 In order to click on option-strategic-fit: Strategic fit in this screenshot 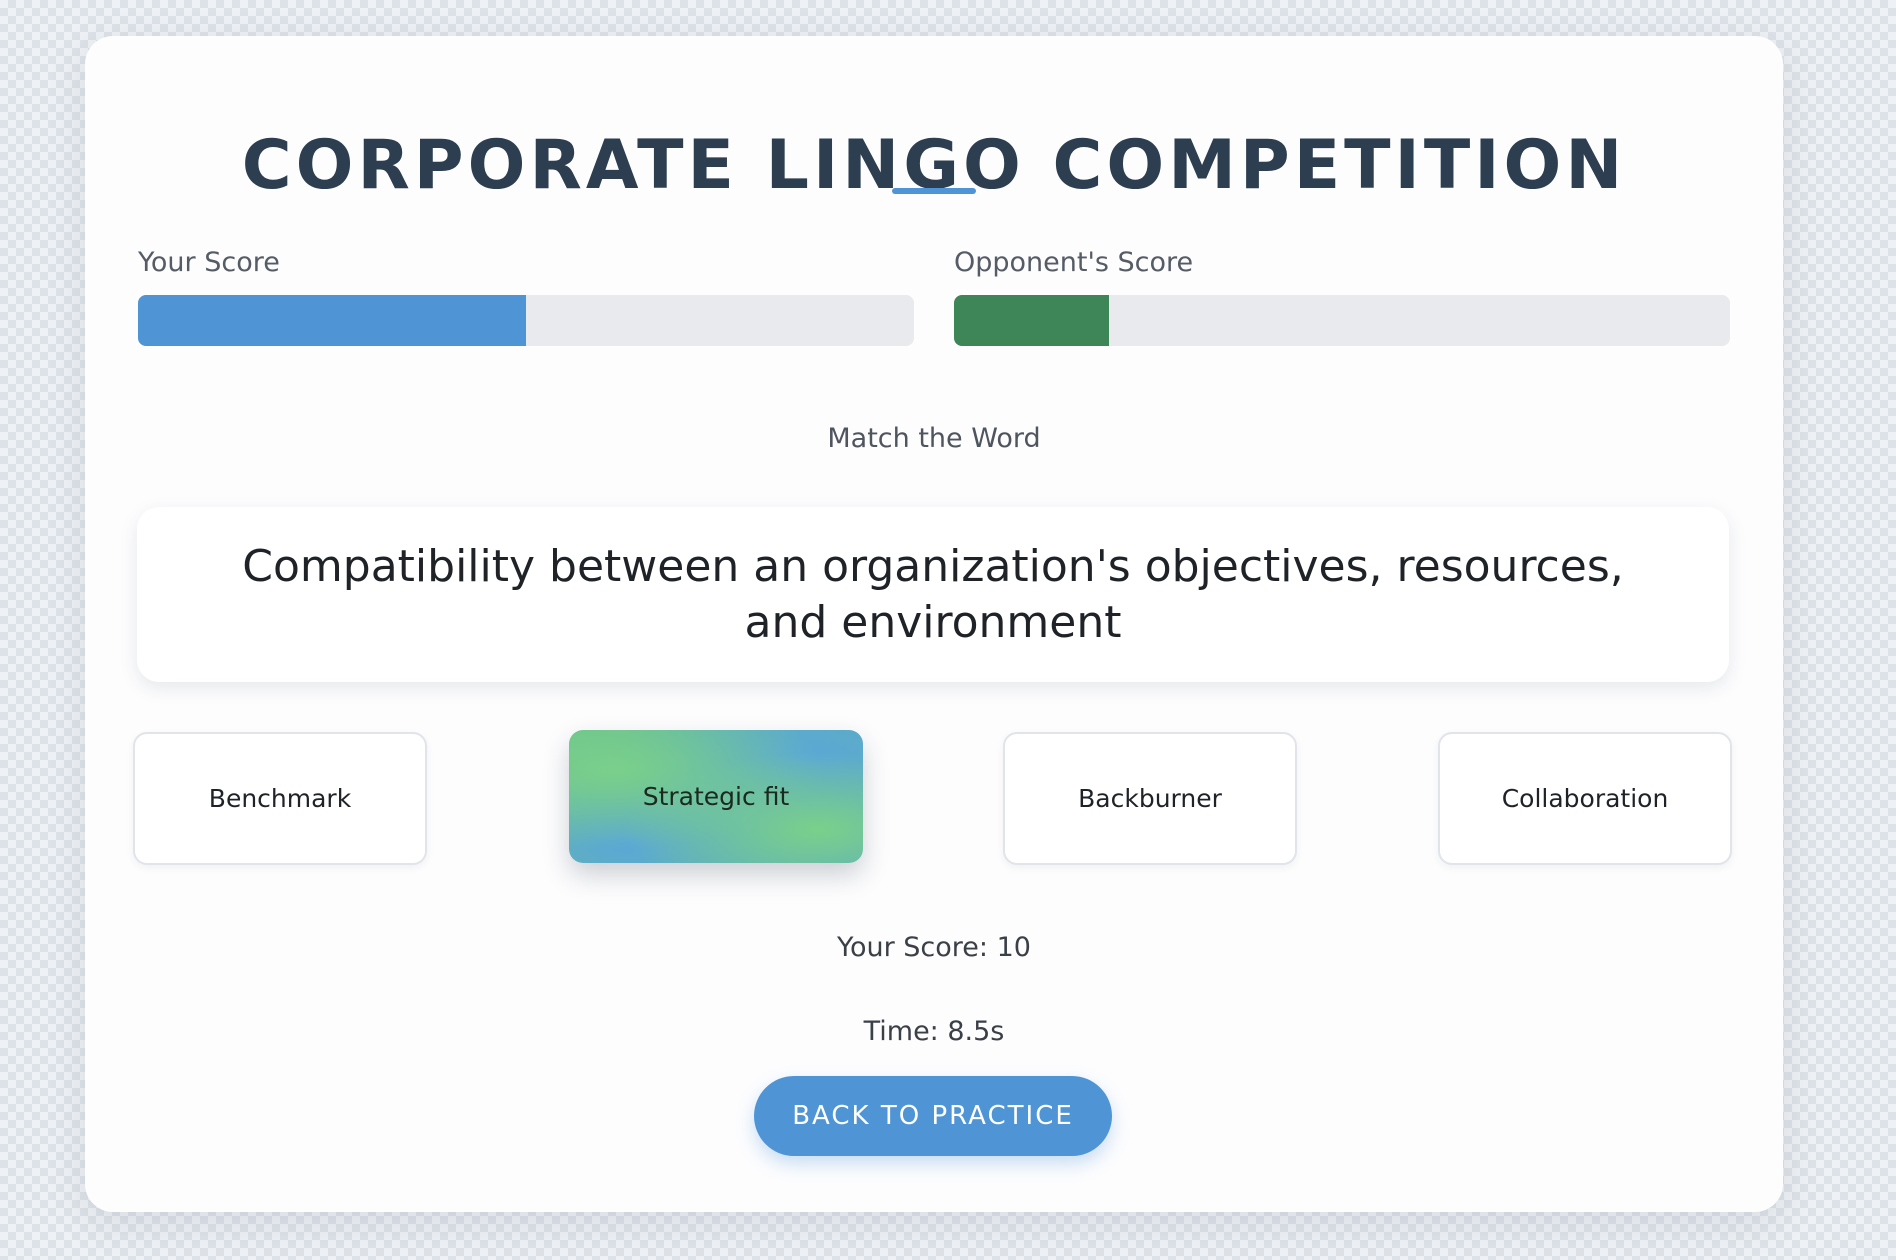, I will do `click(716, 796)`.